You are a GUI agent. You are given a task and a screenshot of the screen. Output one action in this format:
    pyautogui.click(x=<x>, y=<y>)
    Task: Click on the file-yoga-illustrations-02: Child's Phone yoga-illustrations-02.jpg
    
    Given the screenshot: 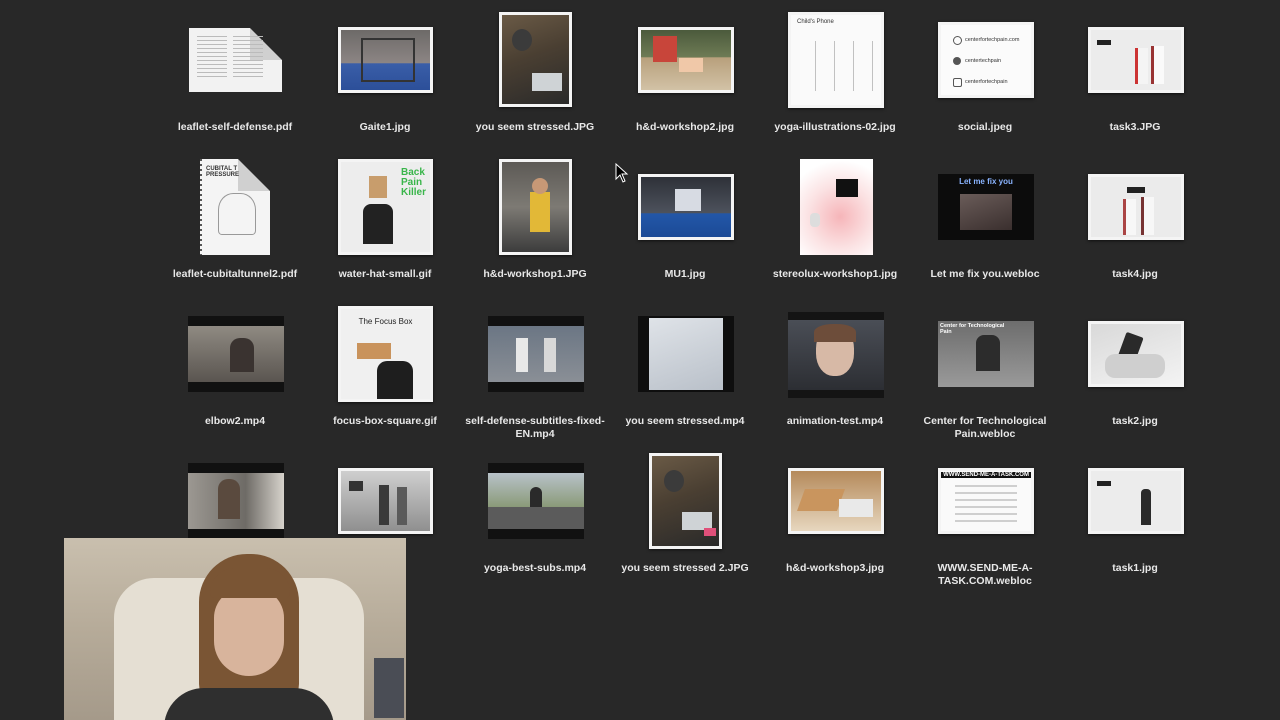 What is the action you would take?
    pyautogui.click(x=835, y=75)
    